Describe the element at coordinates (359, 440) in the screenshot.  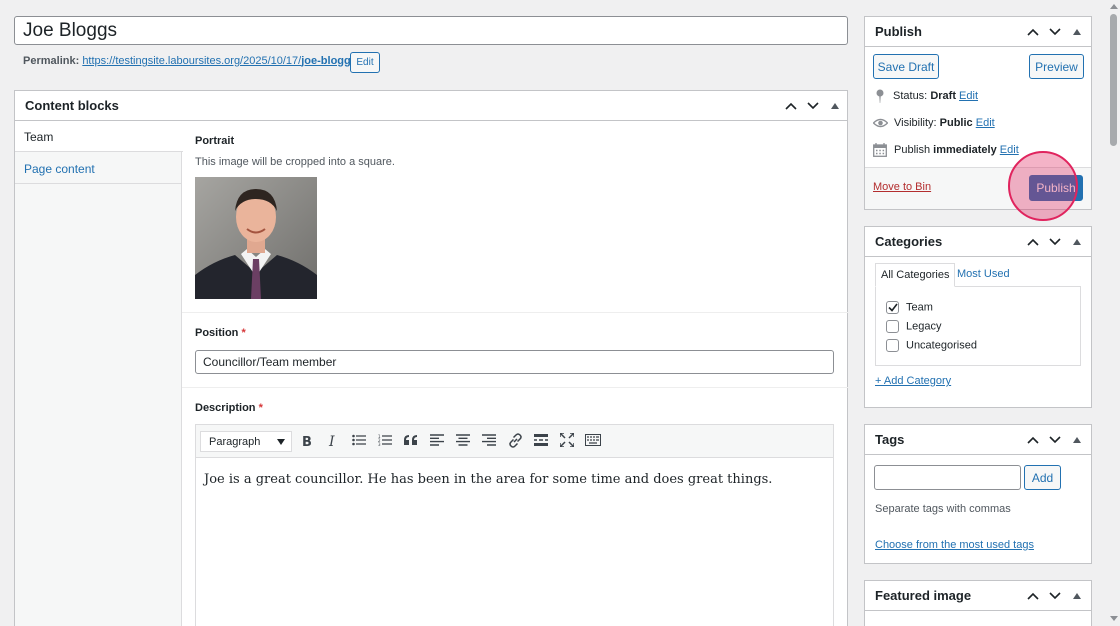
I see `bullet-list-icon` at that location.